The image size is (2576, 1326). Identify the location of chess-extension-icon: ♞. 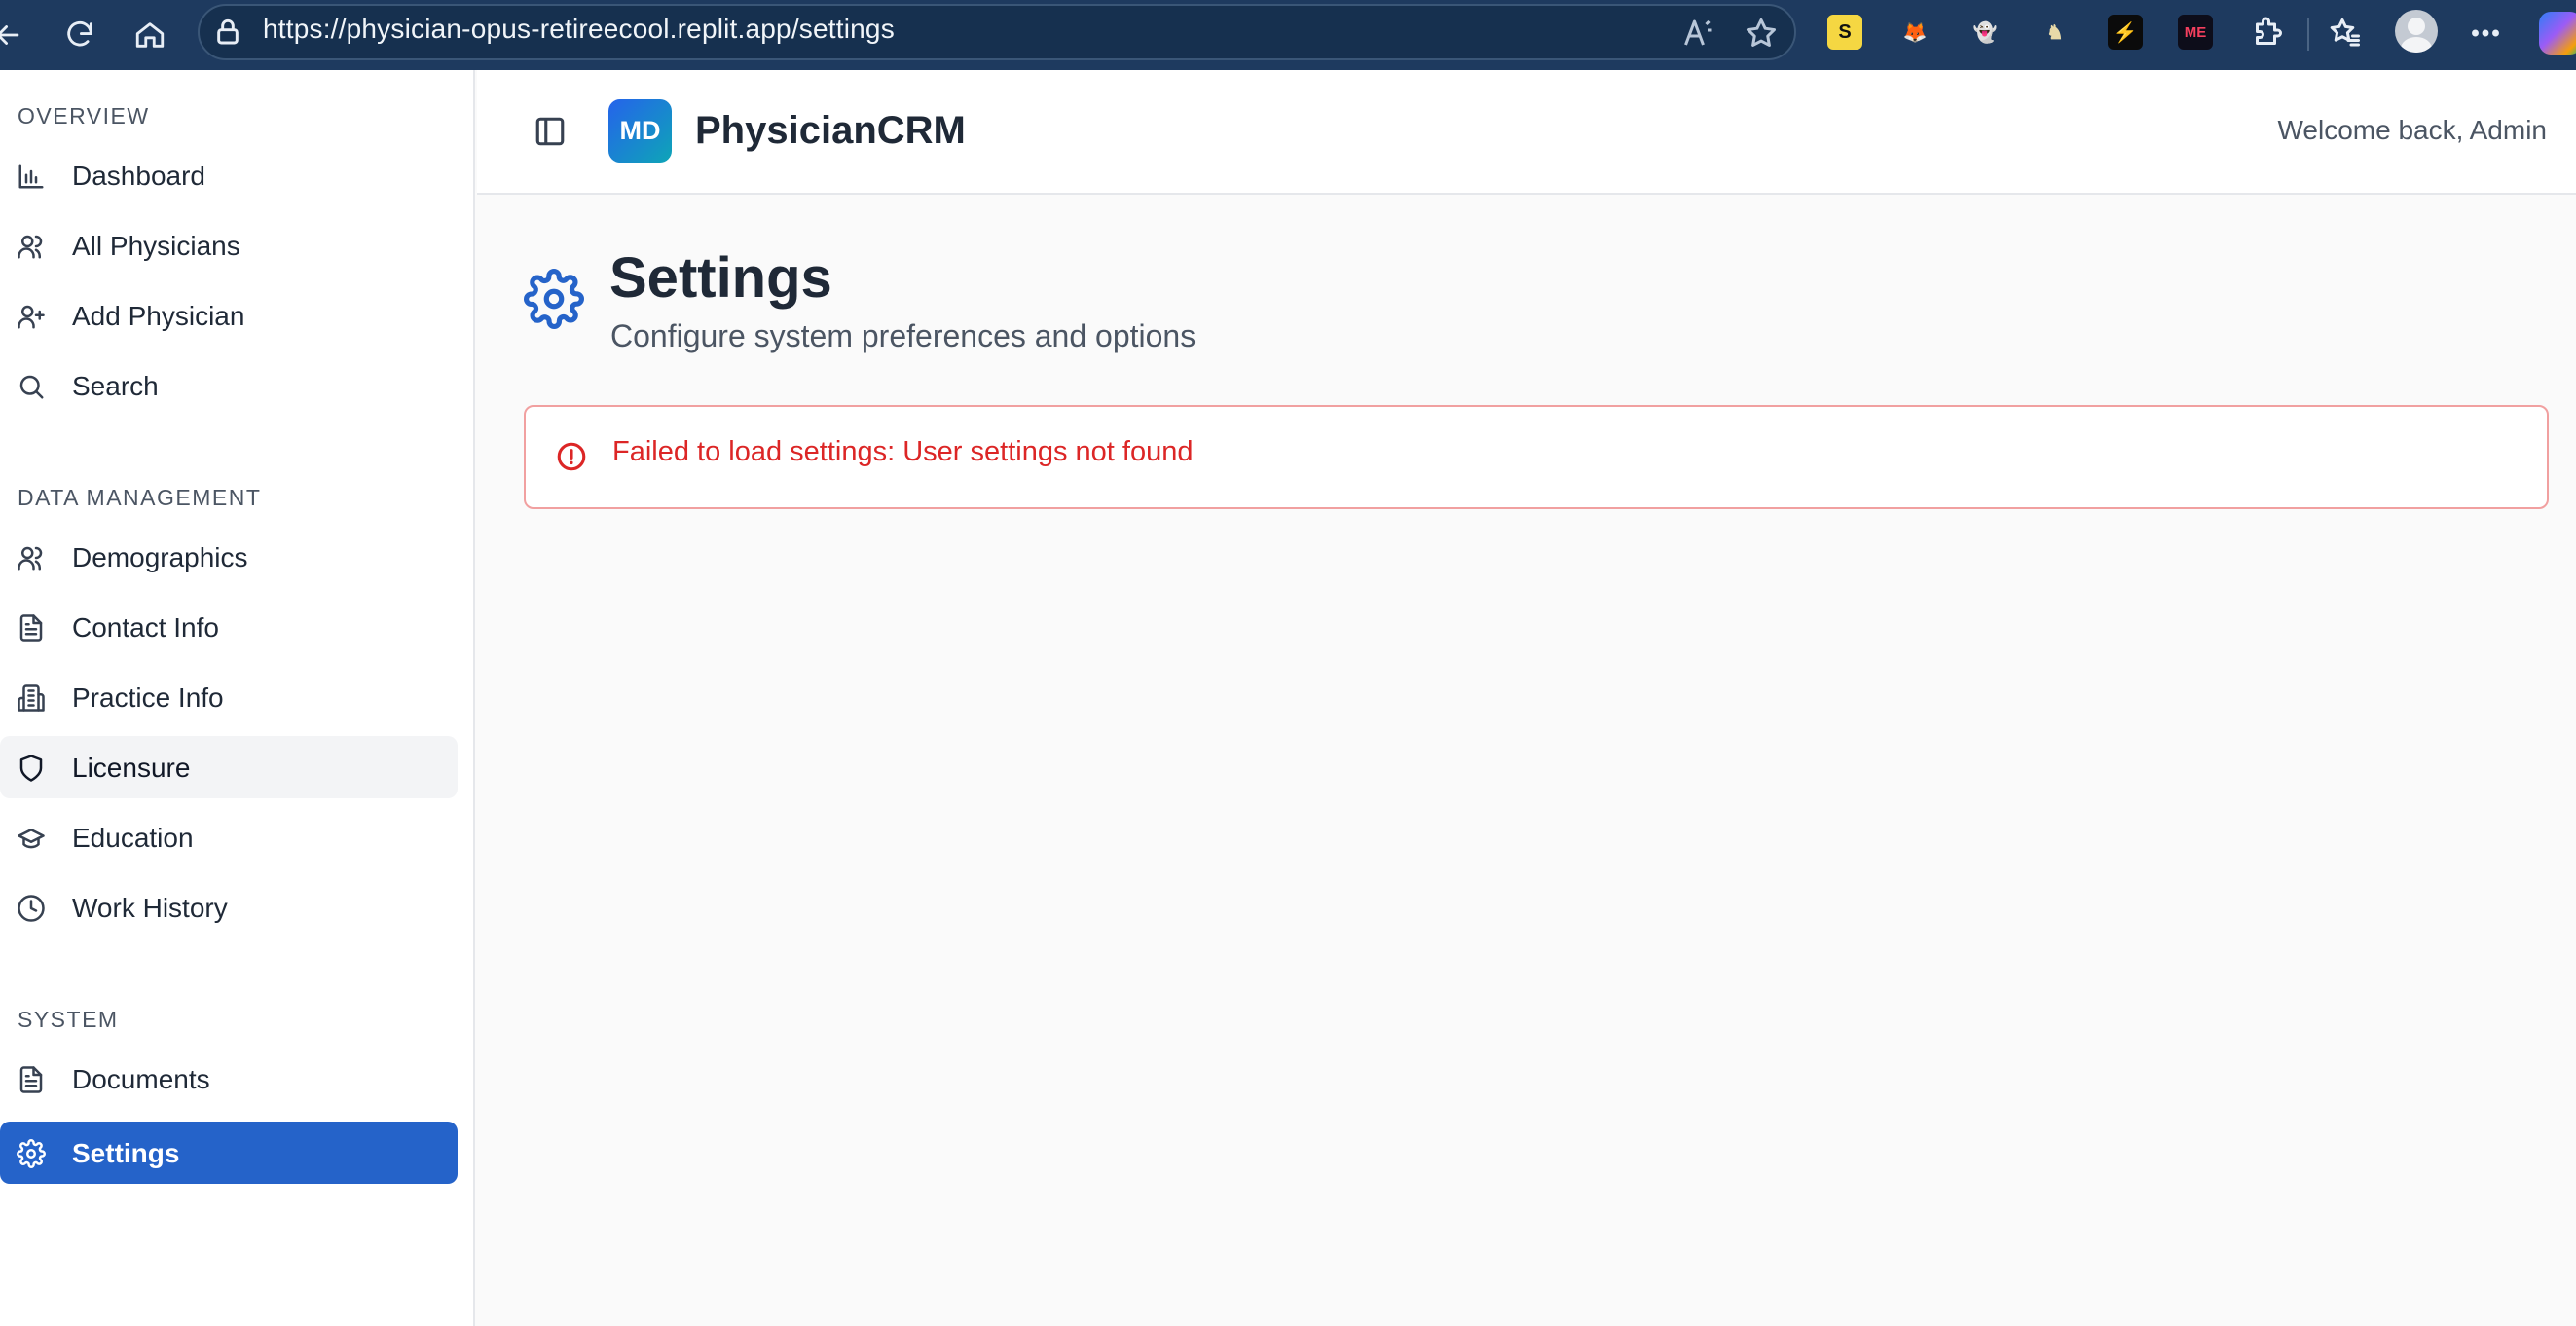
(2055, 32).